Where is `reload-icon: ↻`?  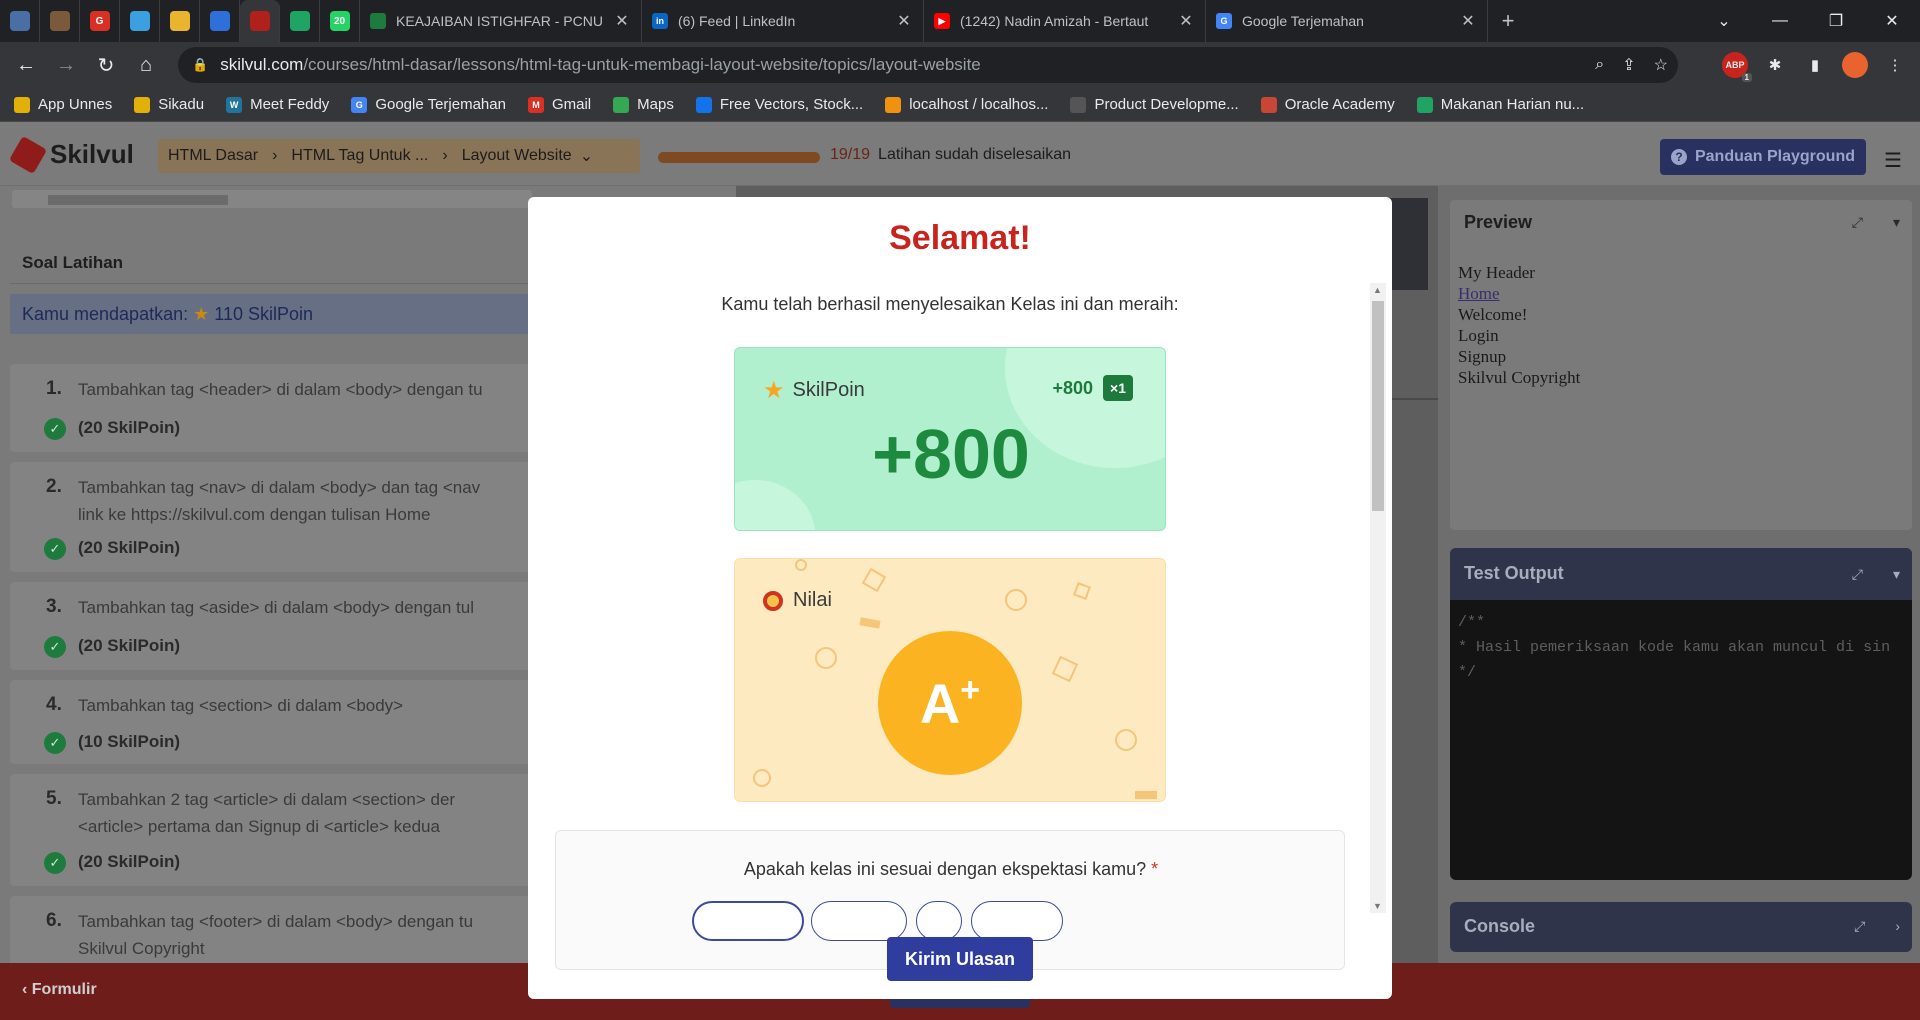
reload-icon: ↻ is located at coordinates (106, 65).